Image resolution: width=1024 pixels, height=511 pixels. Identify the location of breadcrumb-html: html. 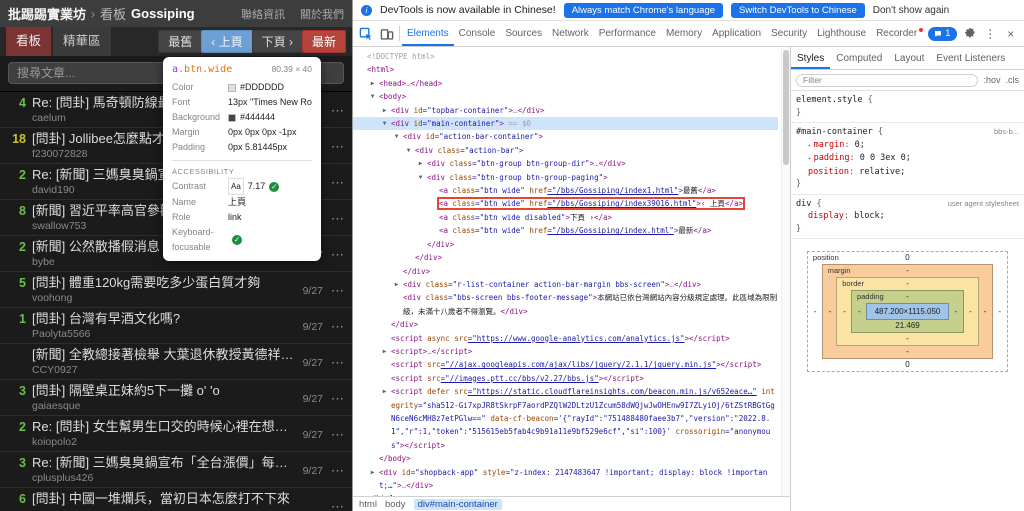
(368, 504).